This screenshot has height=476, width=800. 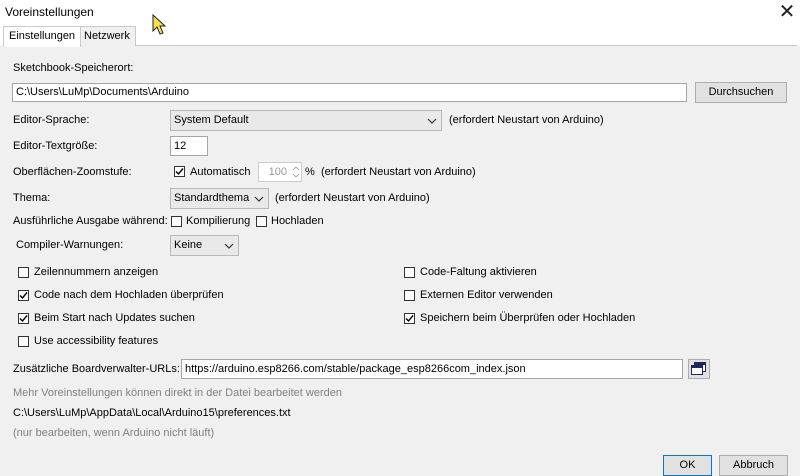 I want to click on language-note: (erfordert Neustart von Arduino), so click(x=526, y=120).